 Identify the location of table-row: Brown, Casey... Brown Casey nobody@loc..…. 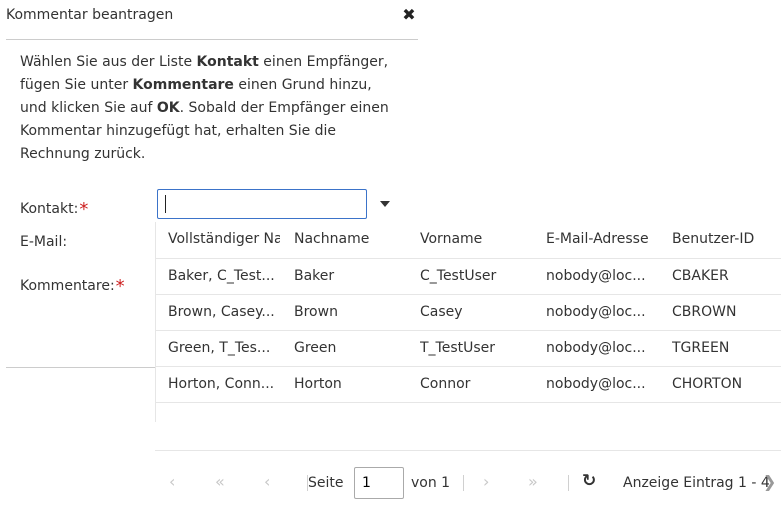
(468, 313).